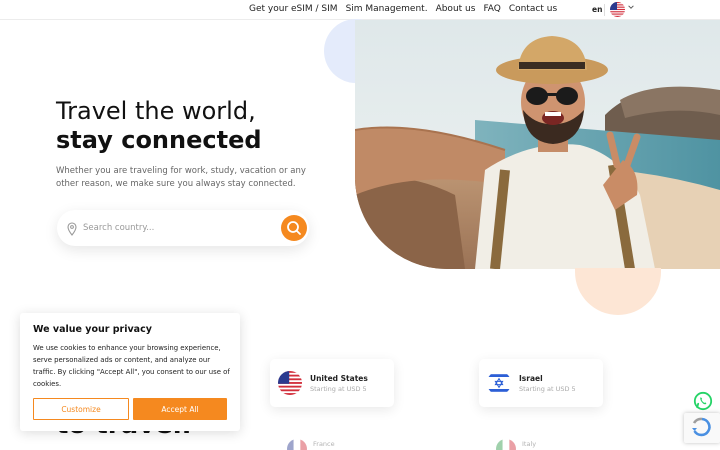 The height and width of the screenshot is (450, 720). I want to click on flag-france-icon, so click(297, 444).